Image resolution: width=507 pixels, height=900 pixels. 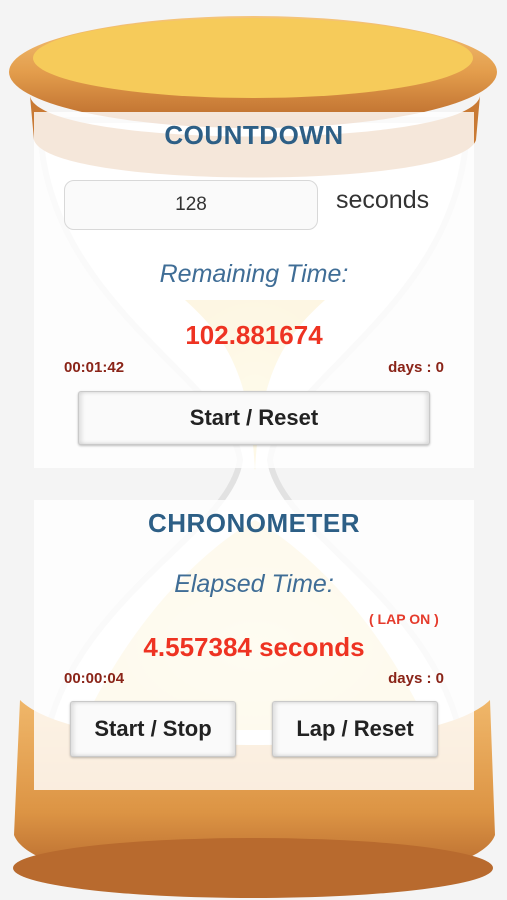 I want to click on countdown-start-reset-button: Start / Reset, so click(x=254, y=418).